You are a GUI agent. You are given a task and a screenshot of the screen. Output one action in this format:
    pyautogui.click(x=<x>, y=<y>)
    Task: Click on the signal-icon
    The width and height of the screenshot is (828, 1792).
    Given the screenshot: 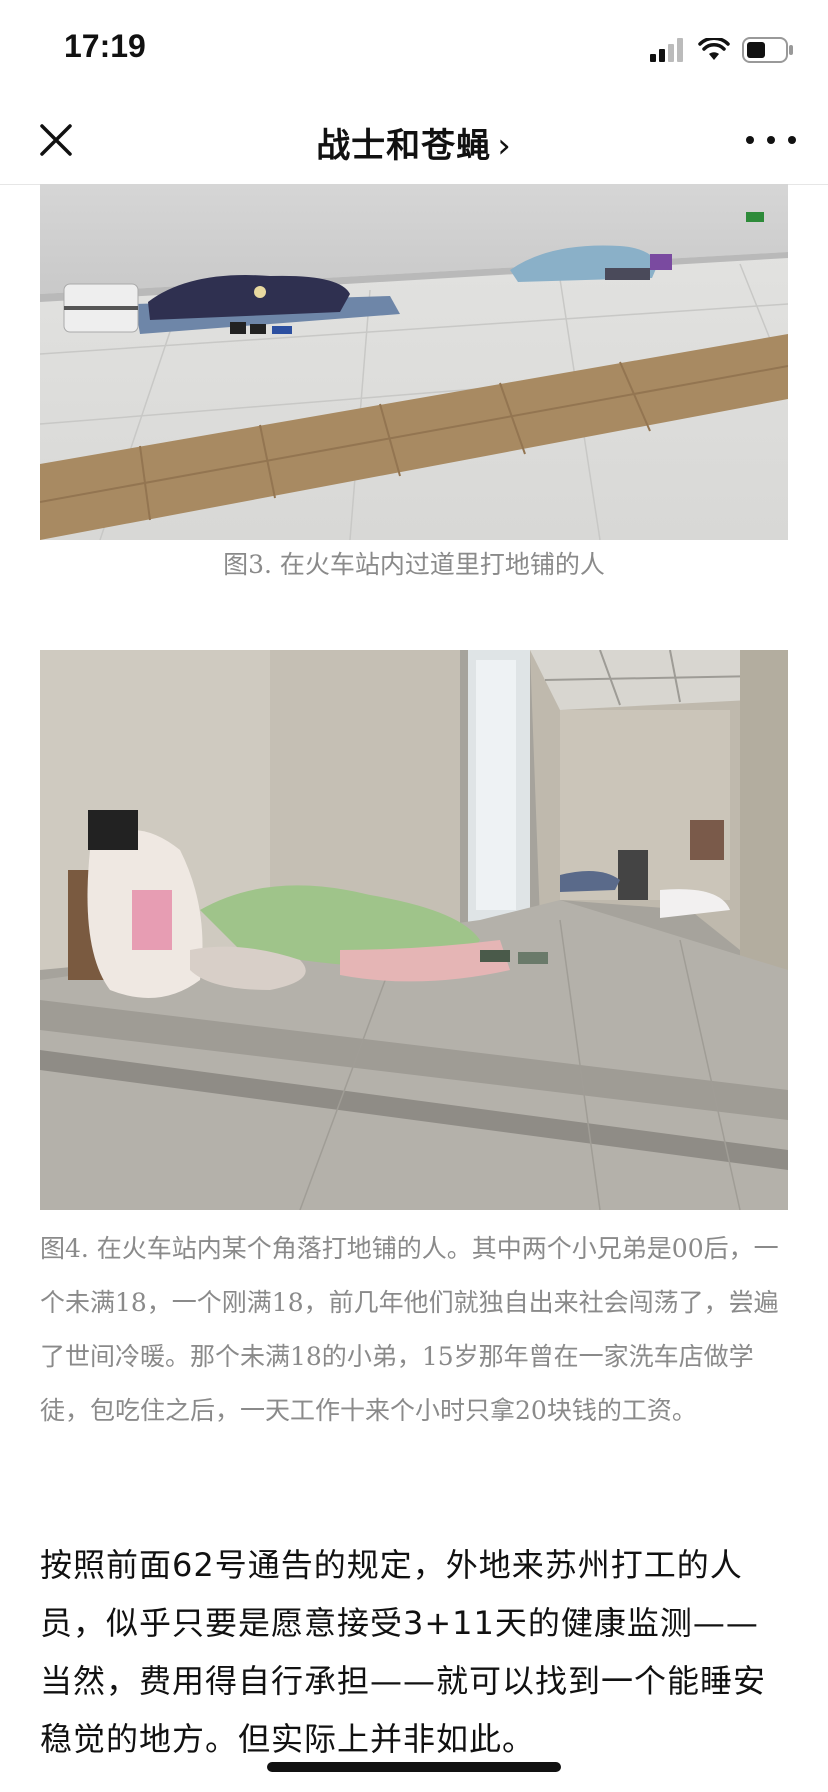 What is the action you would take?
    pyautogui.click(x=666, y=50)
    